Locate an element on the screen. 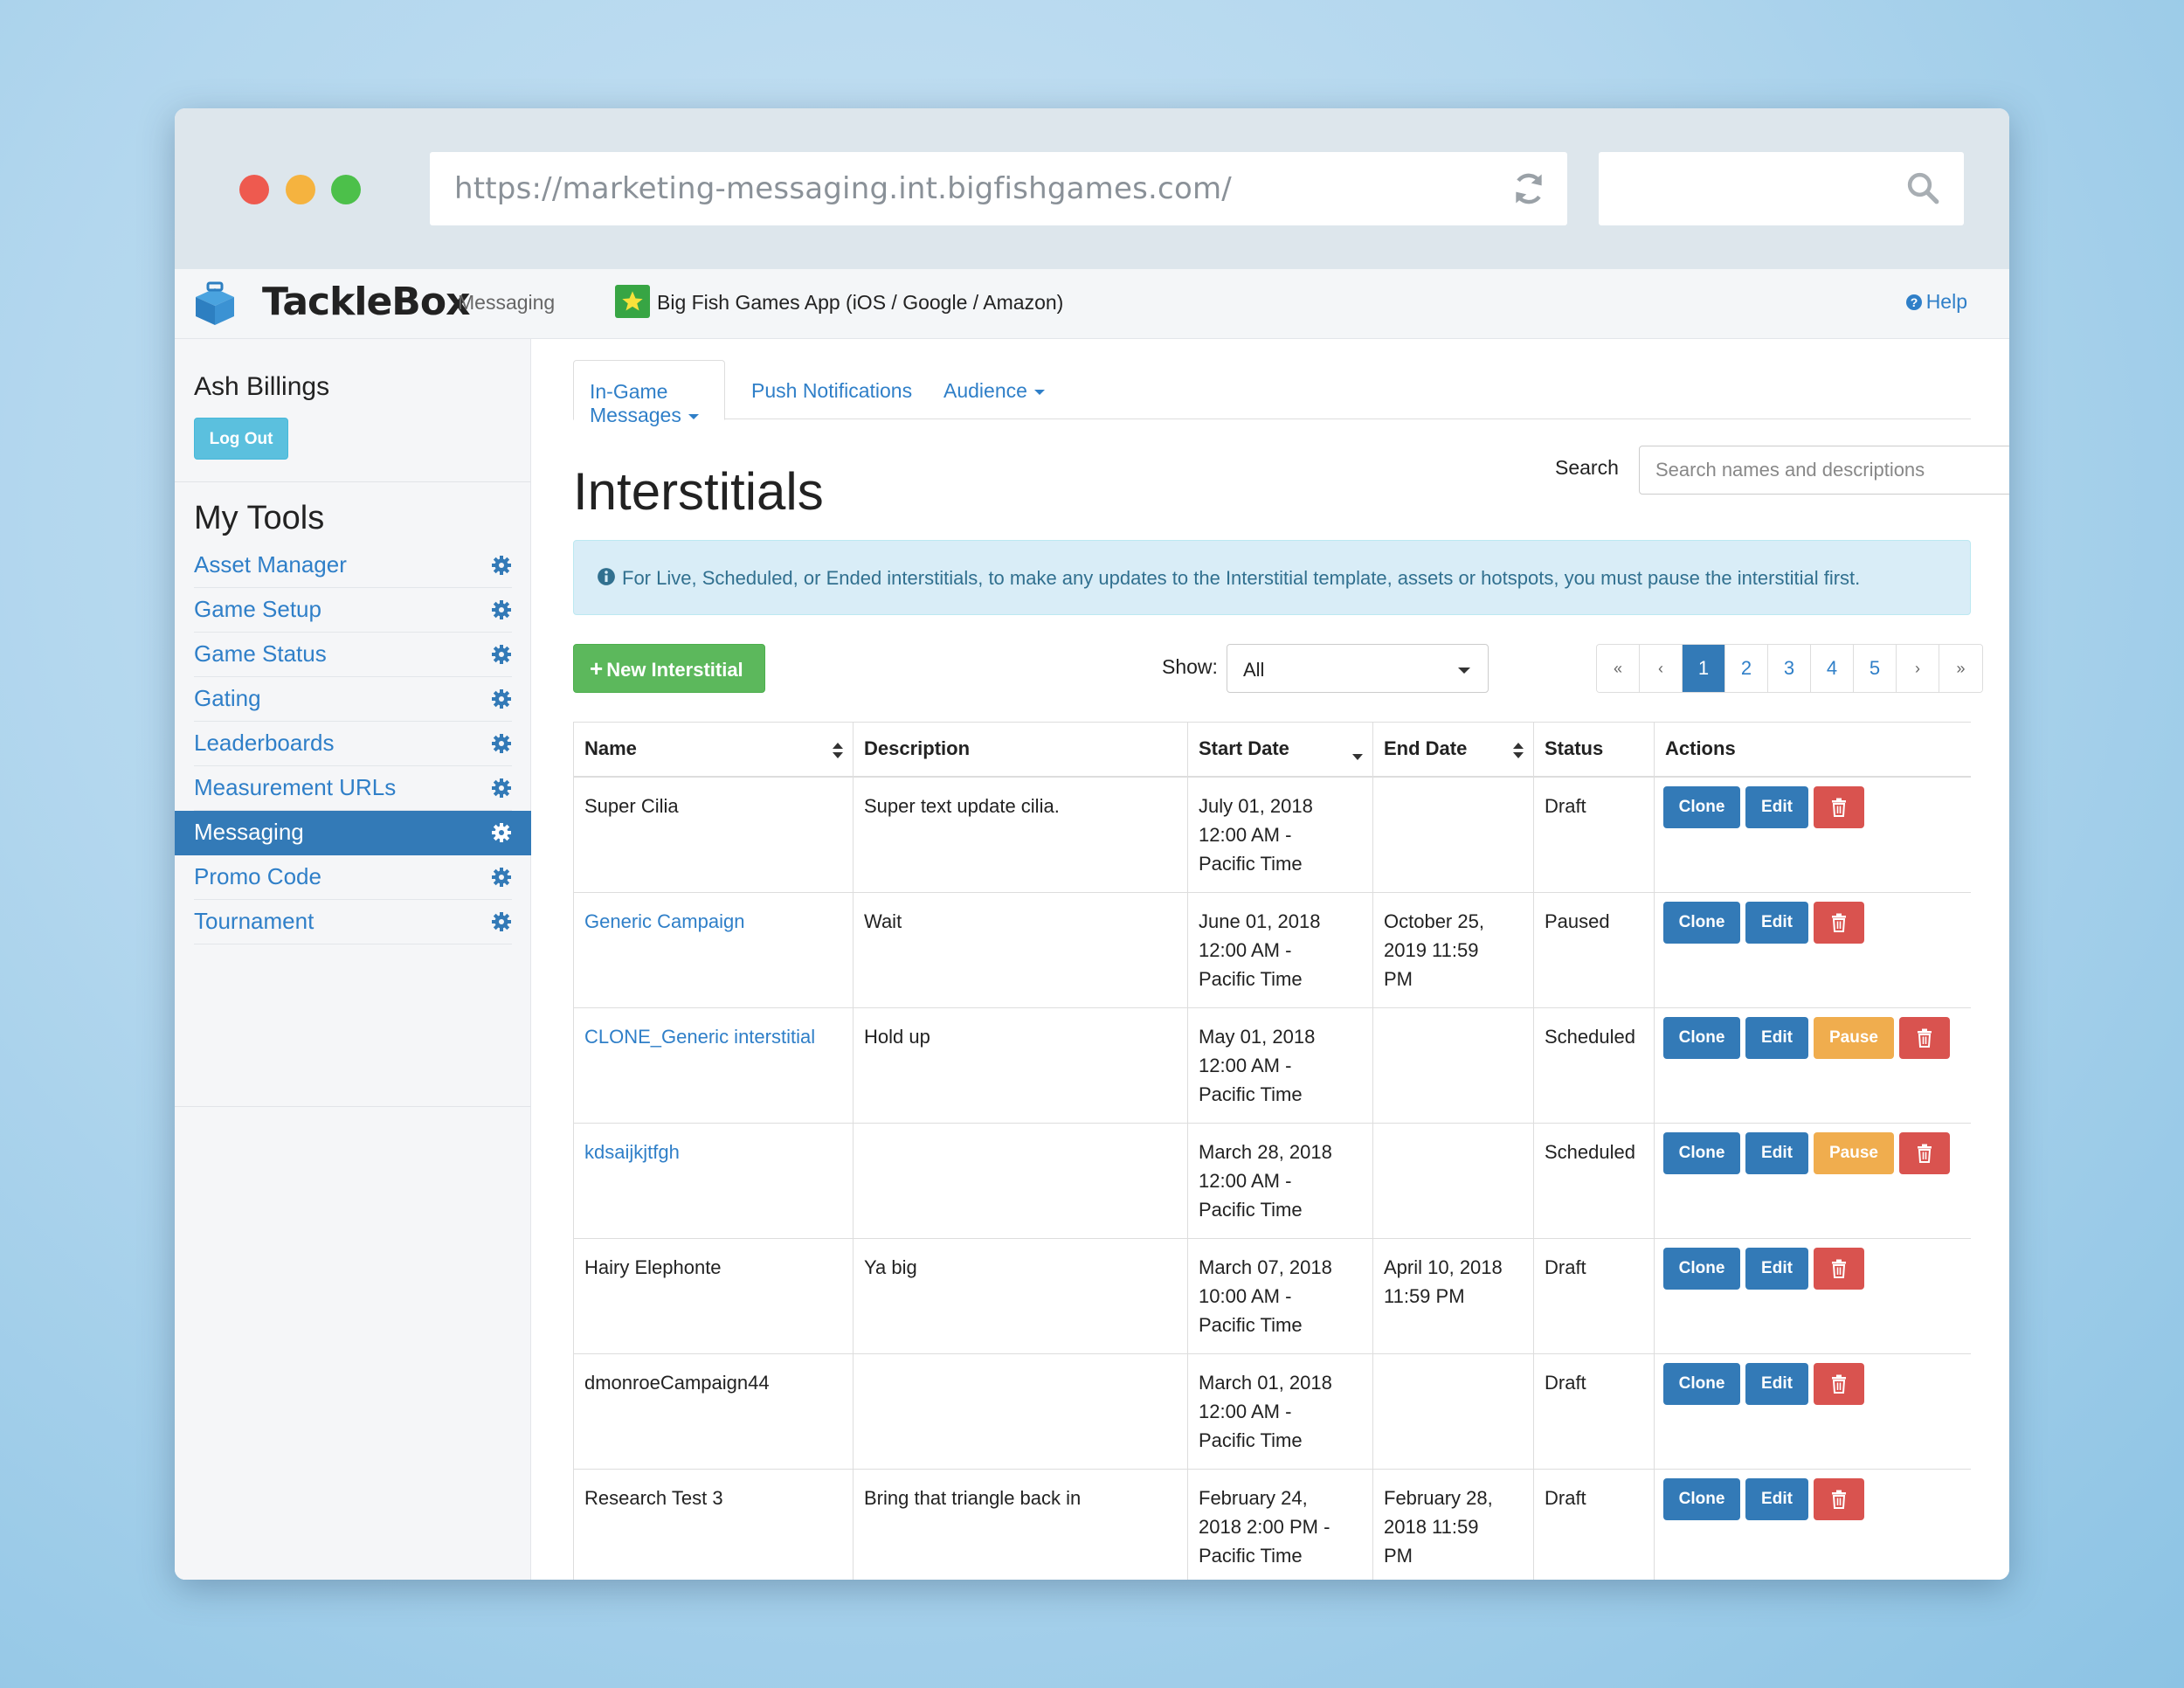 This screenshot has width=2184, height=1688. sort-desc-icon is located at coordinates (1357, 754).